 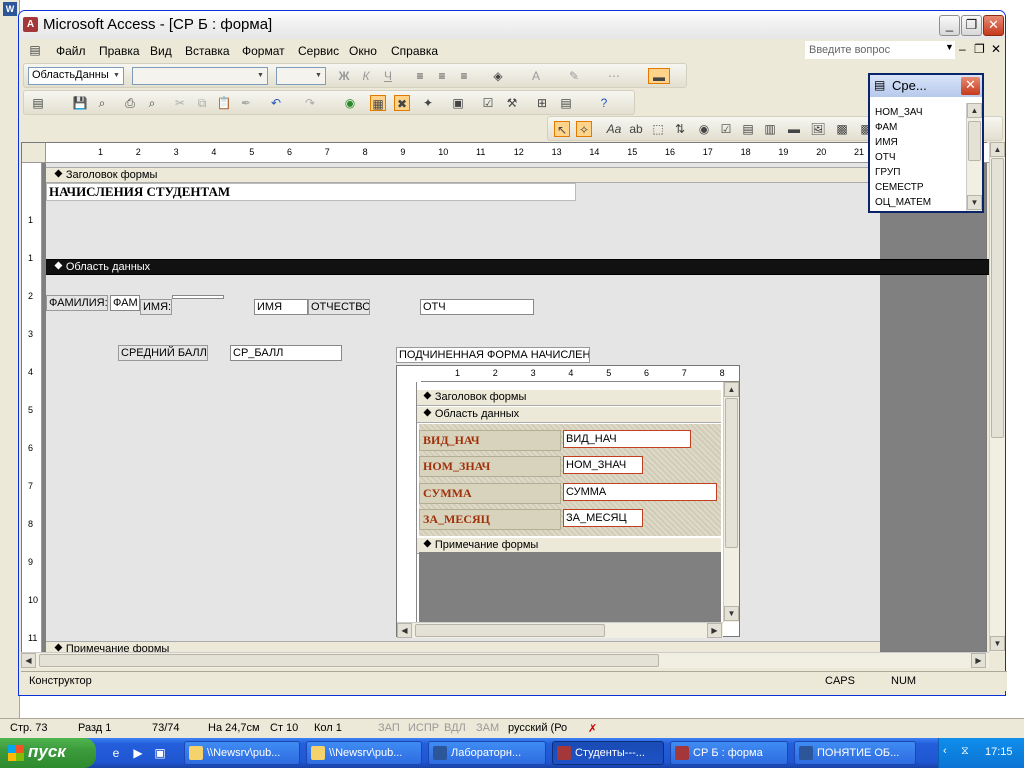 I want to click on image-tool-icon: 🖼, so click(x=818, y=129).